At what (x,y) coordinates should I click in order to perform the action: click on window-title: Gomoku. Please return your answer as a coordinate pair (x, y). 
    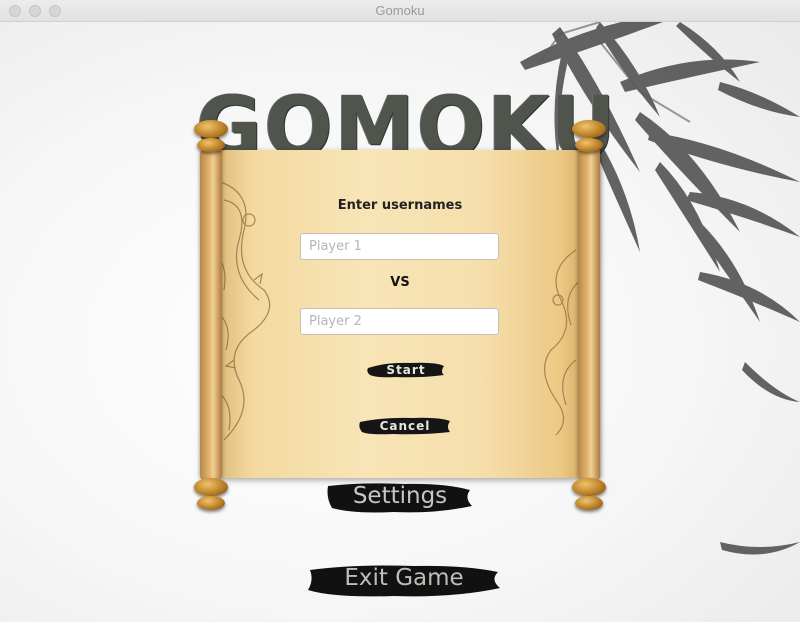
    Looking at the image, I should click on (400, 10).